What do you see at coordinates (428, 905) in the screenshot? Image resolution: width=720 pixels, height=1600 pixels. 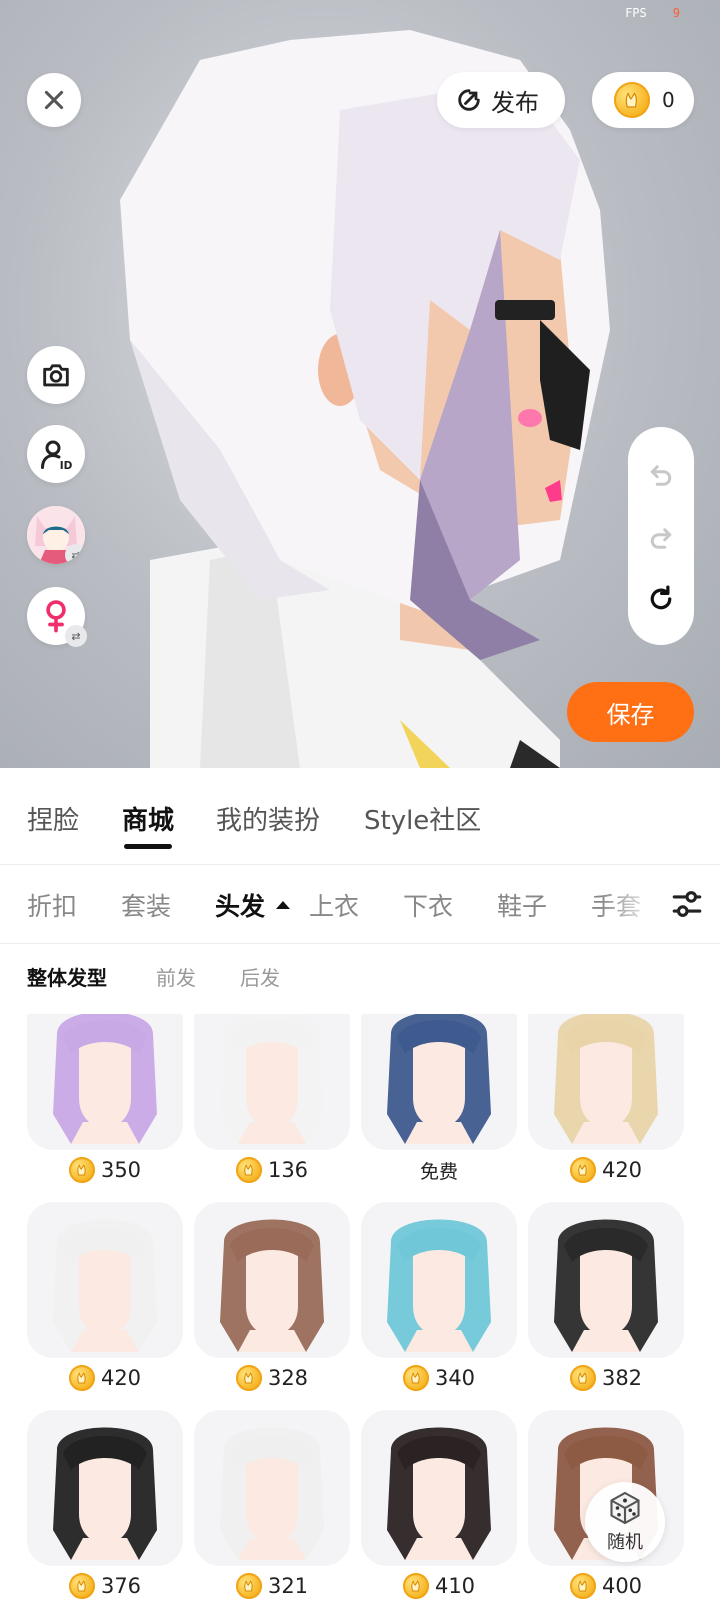 I see `category-bottoms: 下衣` at bounding box center [428, 905].